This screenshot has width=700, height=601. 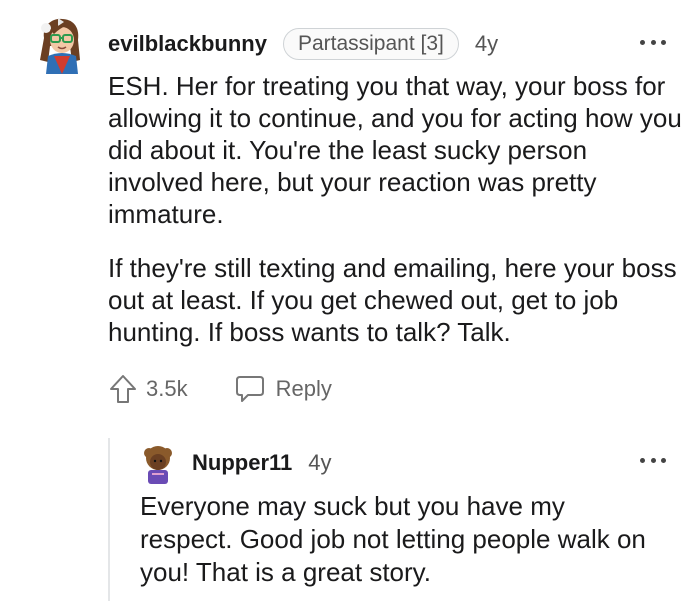 What do you see at coordinates (123, 389) in the screenshot?
I see `upvote-arrow-icon` at bounding box center [123, 389].